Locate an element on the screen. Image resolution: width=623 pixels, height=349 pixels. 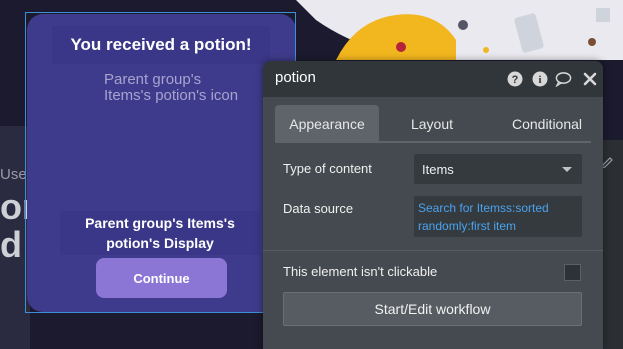
popup-title: You received a potion! is located at coordinates (161, 45).